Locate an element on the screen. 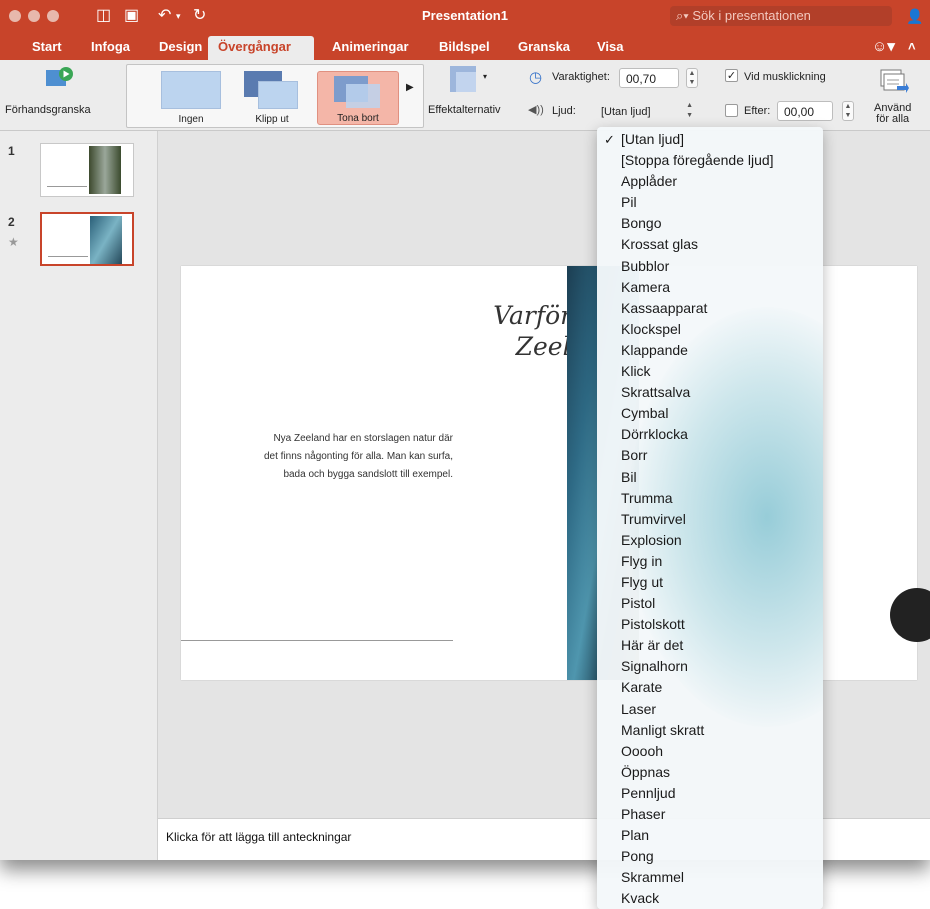 This screenshot has width=930, height=909. sound-option: Phaser is located at coordinates (710, 814).